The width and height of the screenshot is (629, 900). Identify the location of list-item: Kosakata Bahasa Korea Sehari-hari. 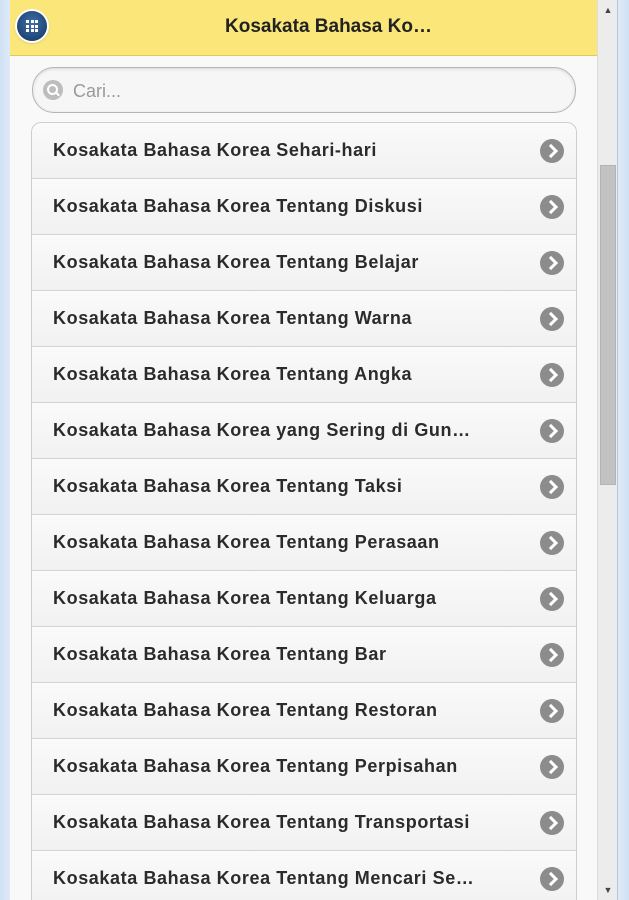
(304, 151).